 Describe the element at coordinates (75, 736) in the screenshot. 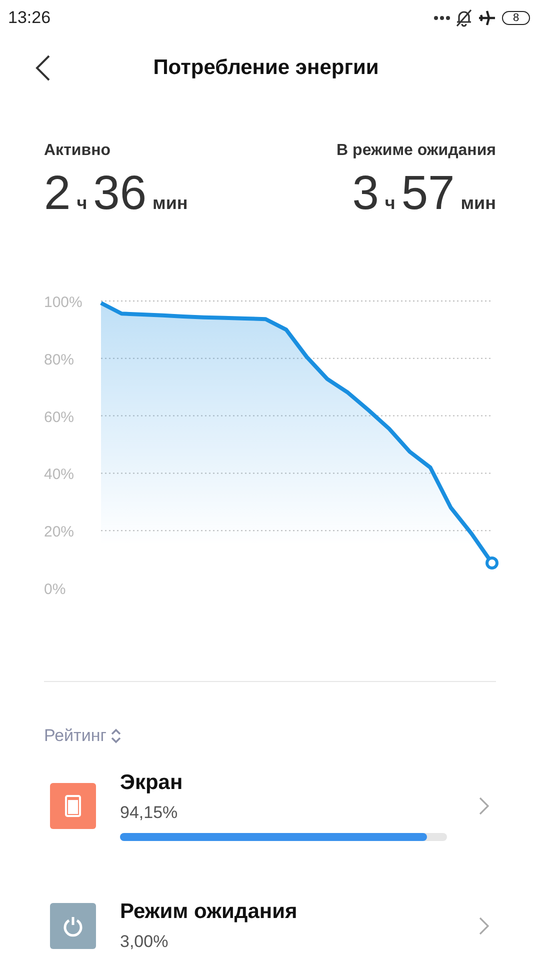

I see `sort-label: Рейтинг` at that location.